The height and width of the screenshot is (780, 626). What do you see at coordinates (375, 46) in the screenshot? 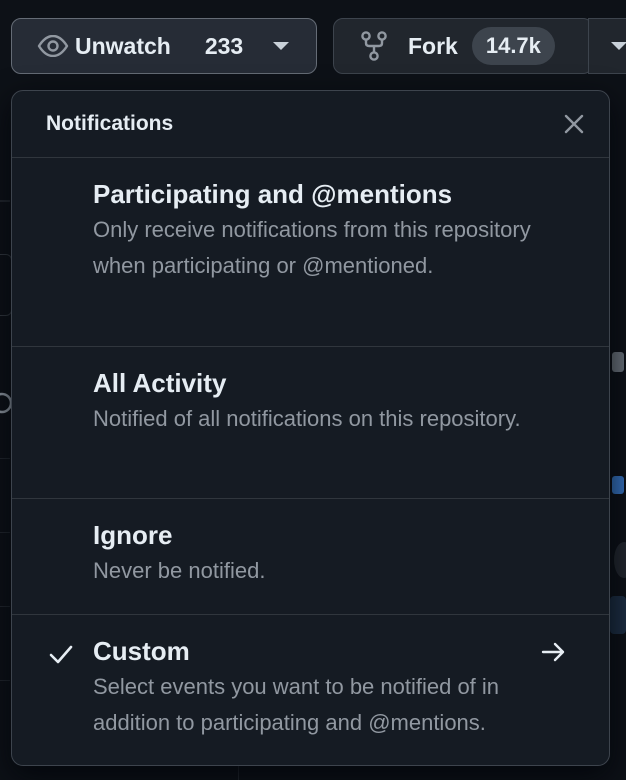
I see `repo-forked-icon` at bounding box center [375, 46].